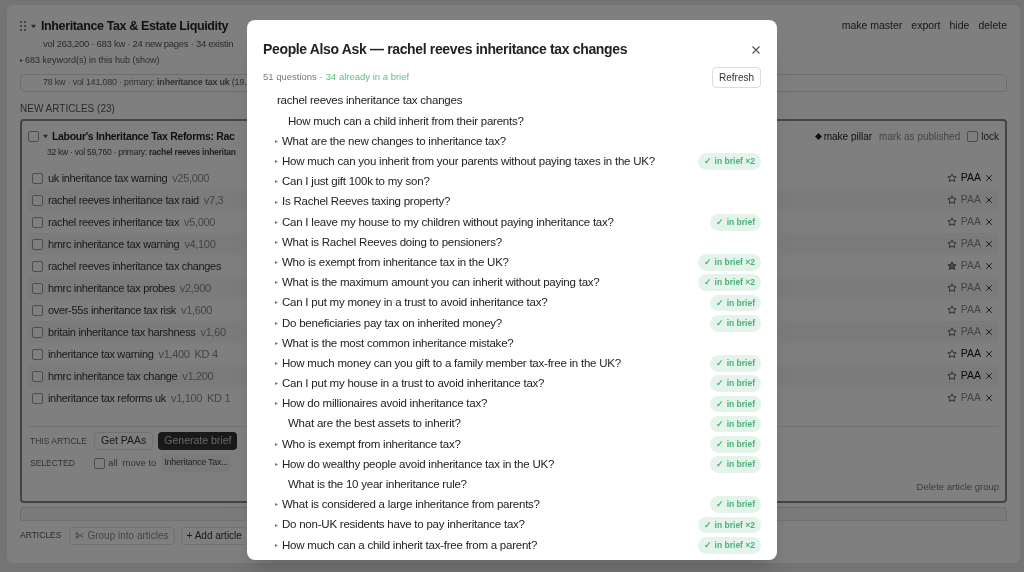 The width and height of the screenshot is (1024, 572). I want to click on question-text: Can I just gift 100k to my son?, so click(356, 182).